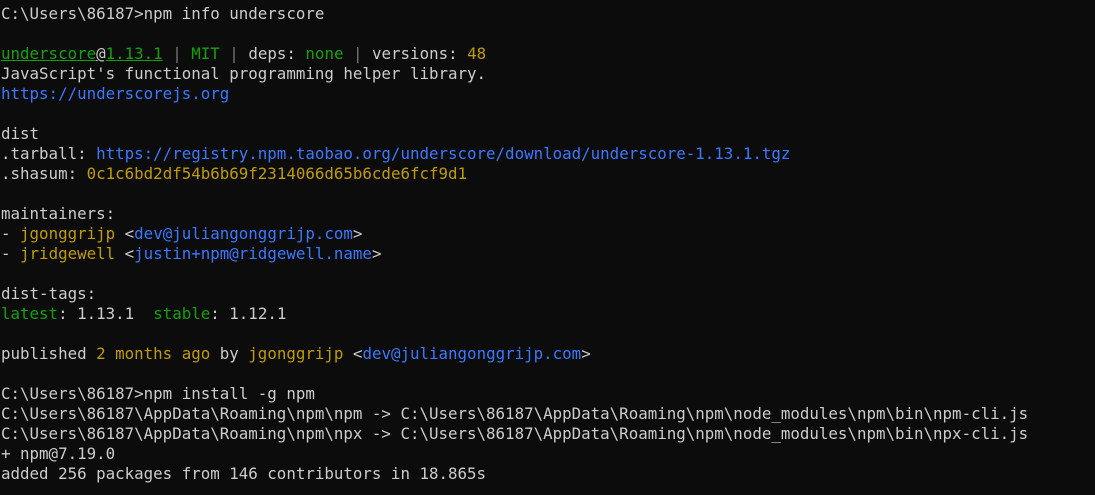  Describe the element at coordinates (163, 13) in the screenshot. I see `terminal-text-segment: C:\Users\86187>npm info underscore` at that location.